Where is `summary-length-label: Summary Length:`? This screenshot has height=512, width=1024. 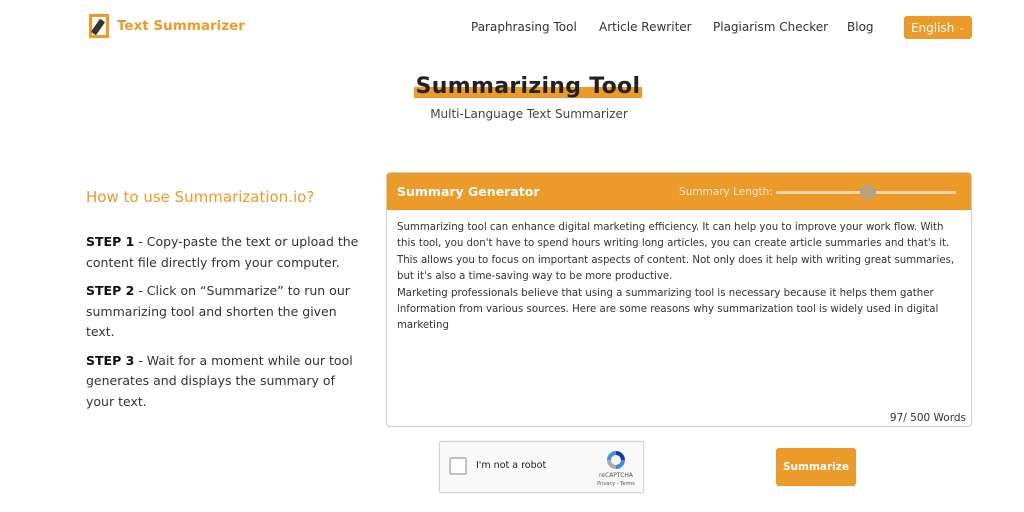 summary-length-label: Summary Length: is located at coordinates (726, 192).